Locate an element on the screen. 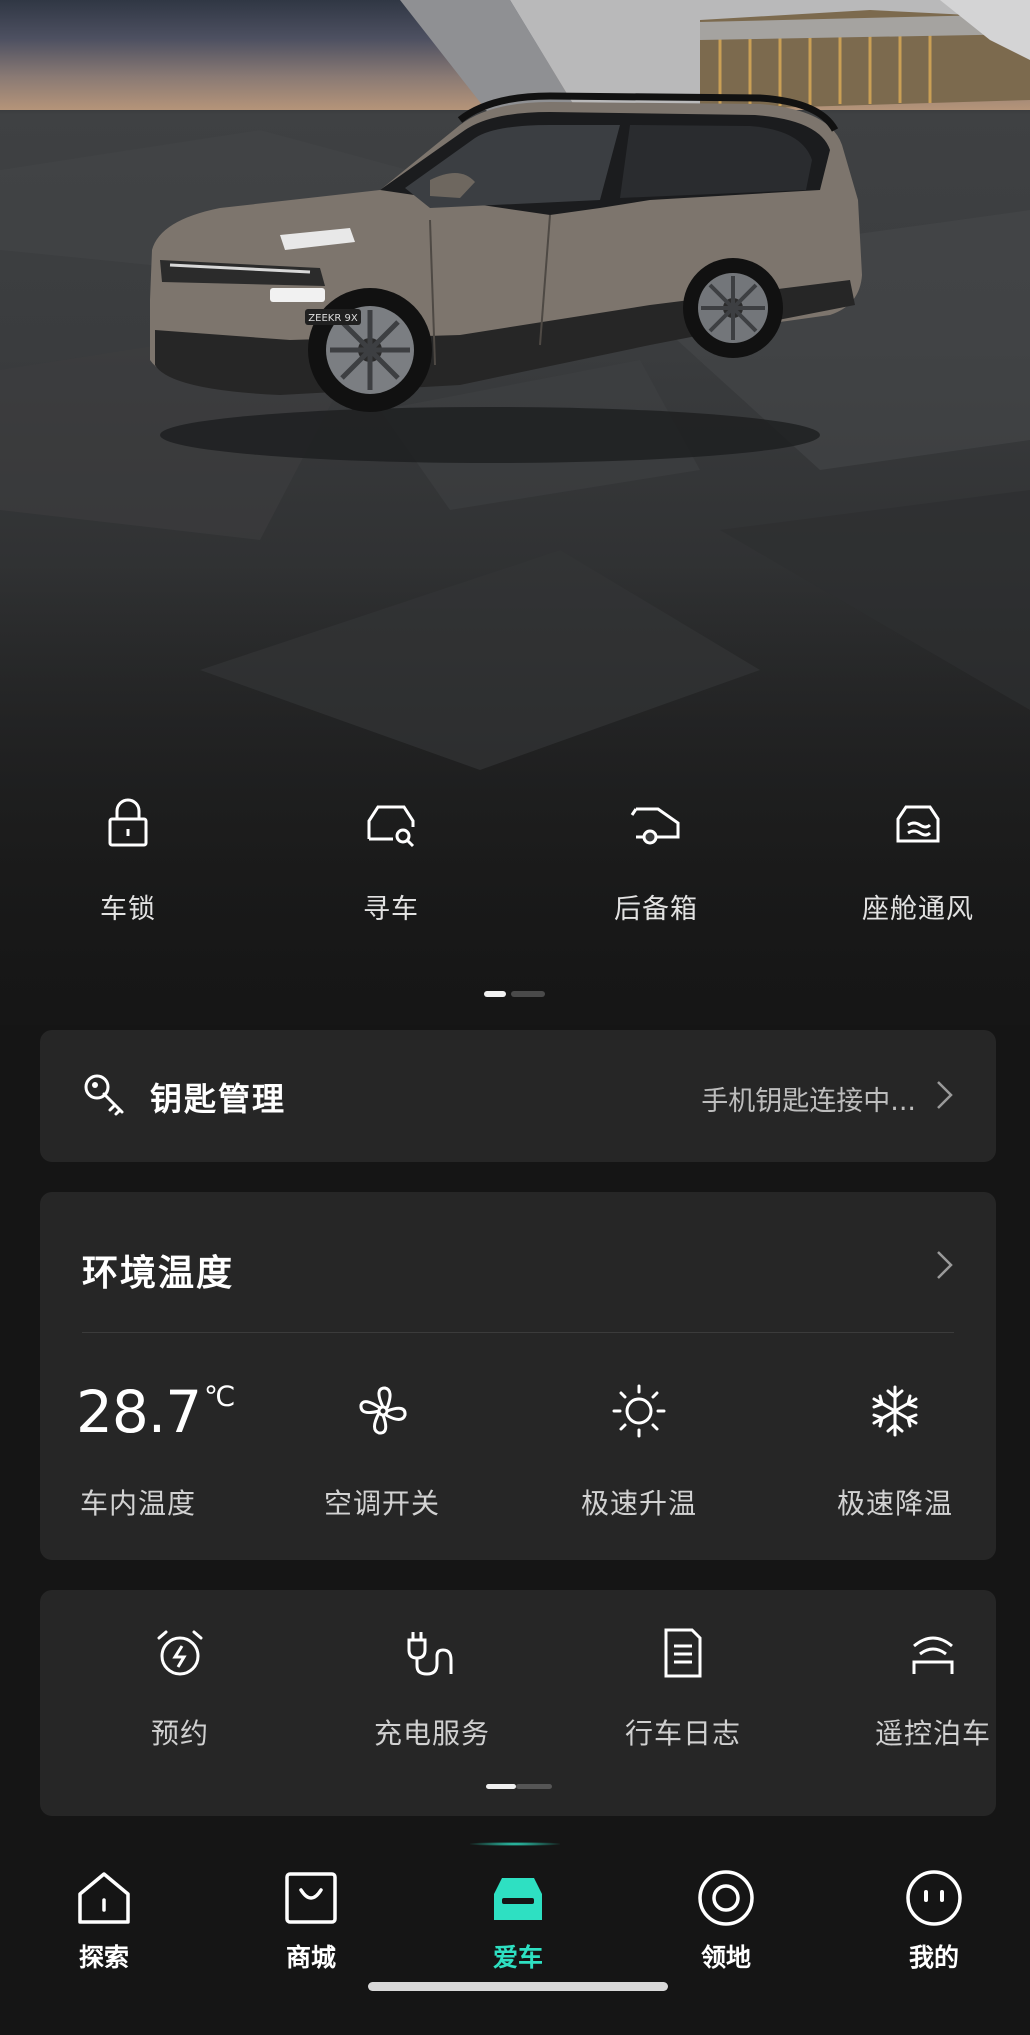 The width and height of the screenshot is (1030, 2035). service-reservation: 预约 is located at coordinates (180, 1689).